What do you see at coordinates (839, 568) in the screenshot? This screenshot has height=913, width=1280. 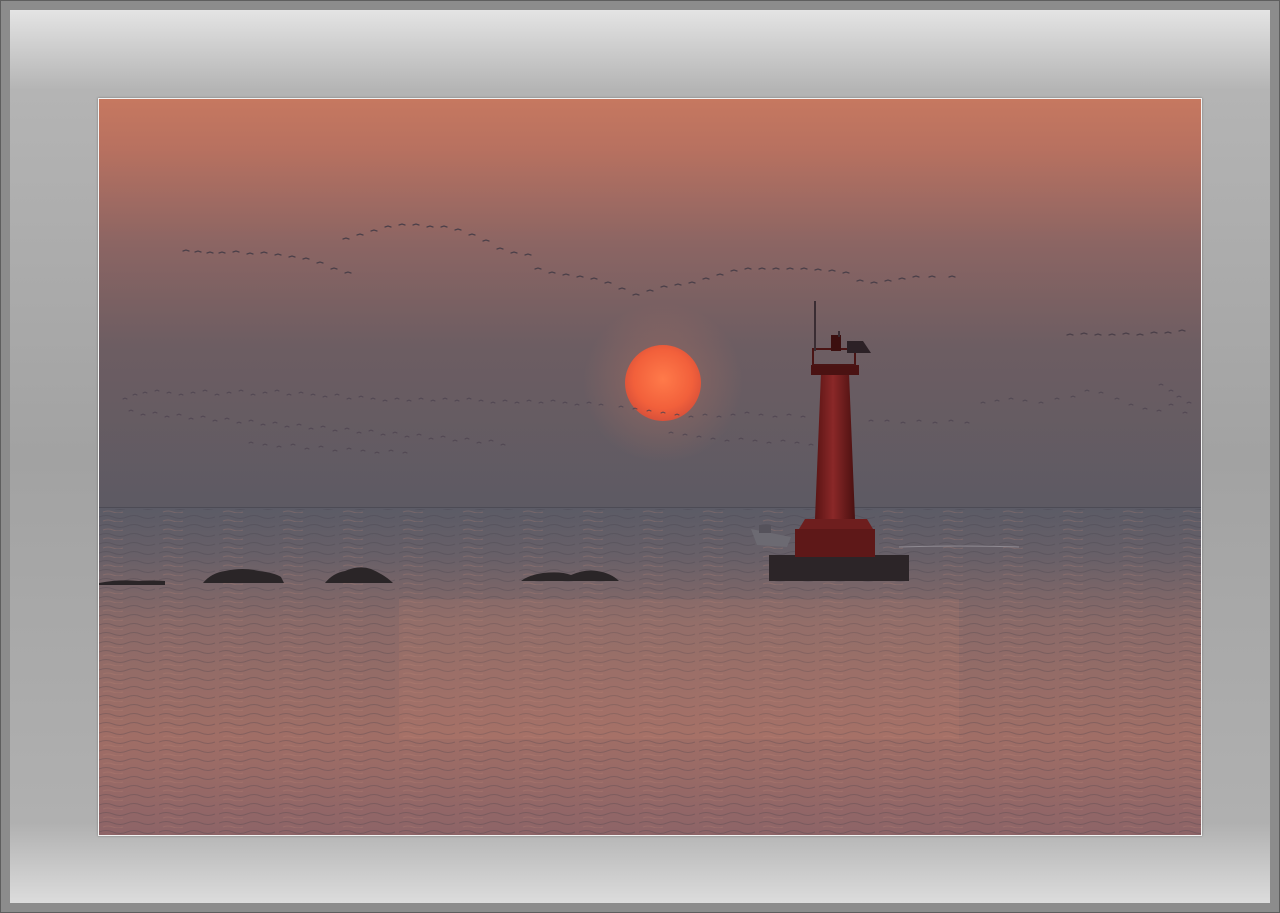 I see `lighthouse-base` at bounding box center [839, 568].